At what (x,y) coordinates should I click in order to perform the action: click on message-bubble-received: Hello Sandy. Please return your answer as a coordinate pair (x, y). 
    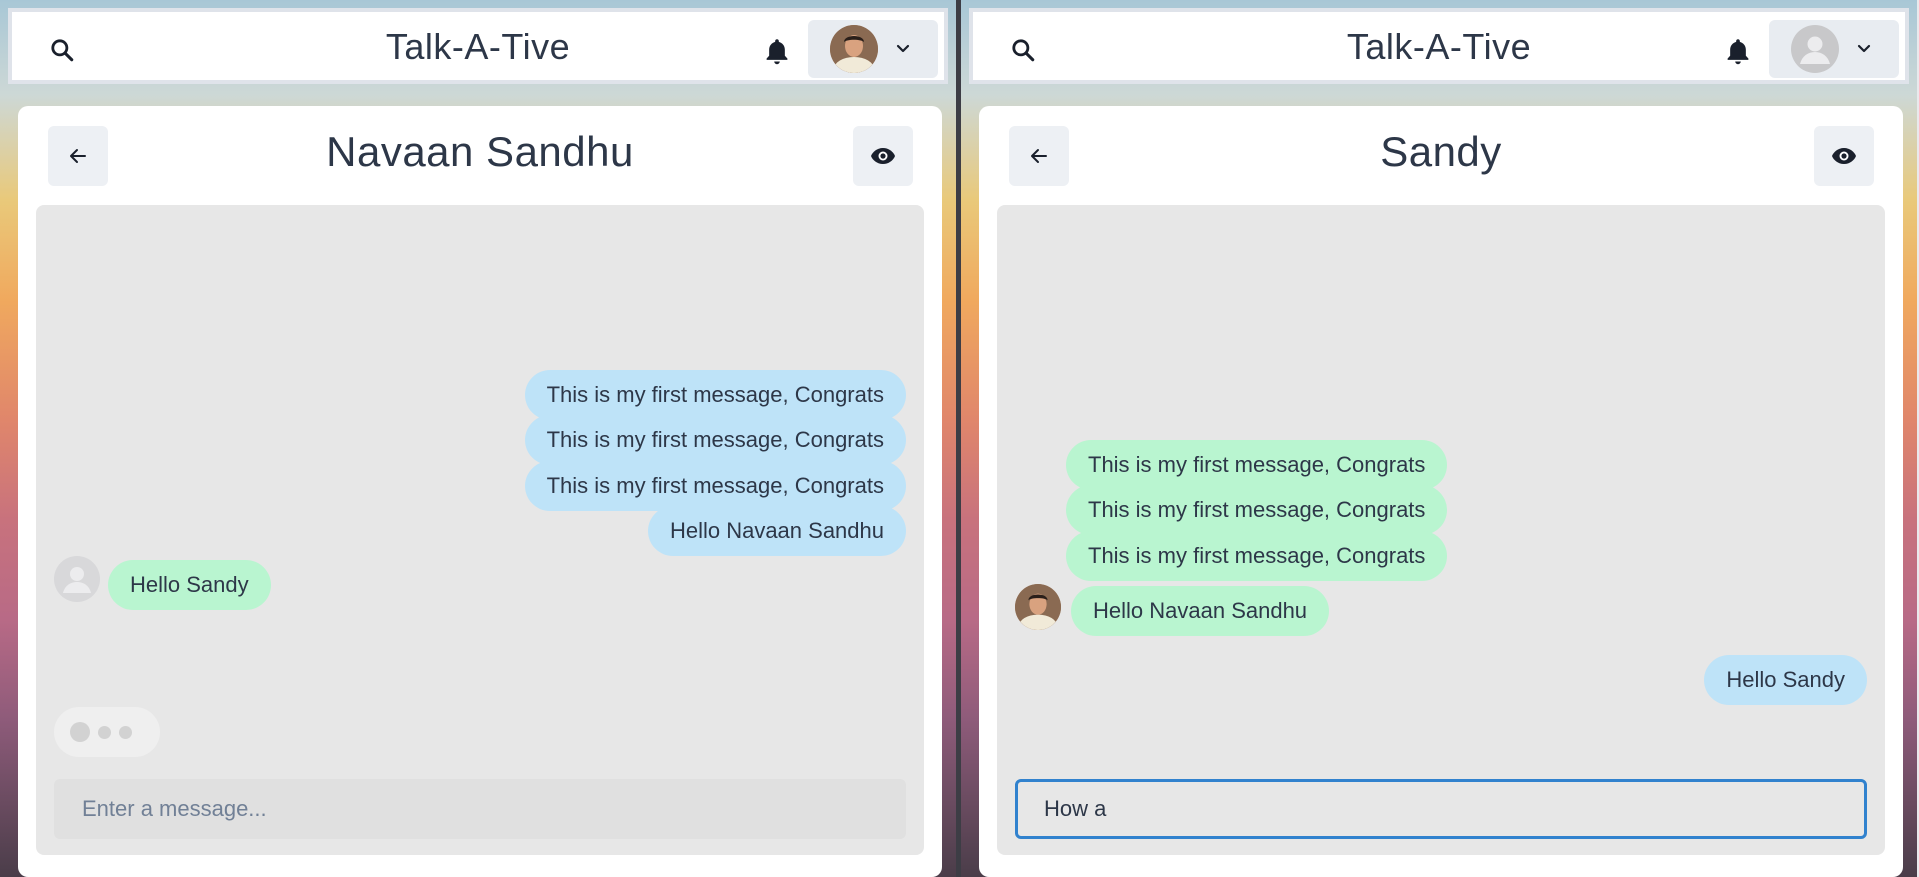
    Looking at the image, I should click on (189, 585).